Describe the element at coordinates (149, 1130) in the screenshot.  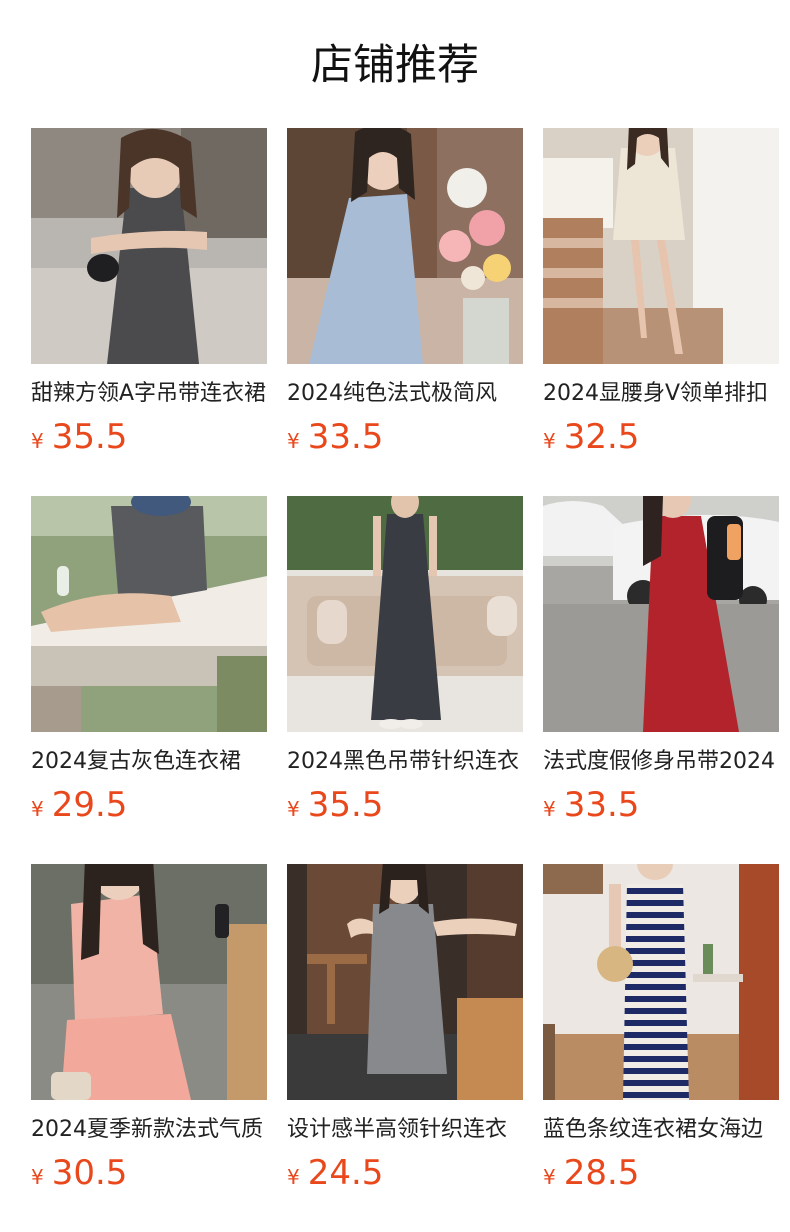
I see `product-title: 2024夏季新款法式气质` at that location.